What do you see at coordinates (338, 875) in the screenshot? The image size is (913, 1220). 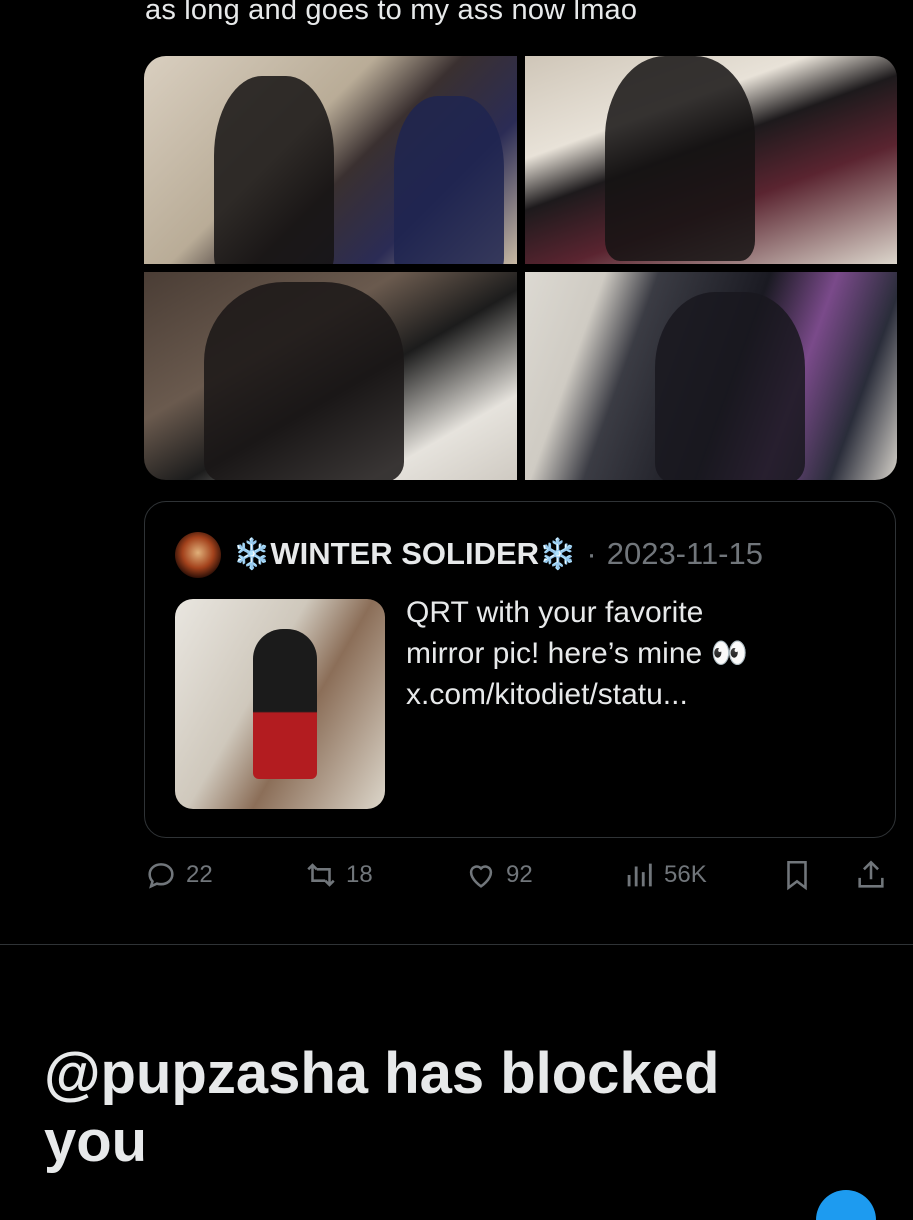 I see `retweet-button: 18` at bounding box center [338, 875].